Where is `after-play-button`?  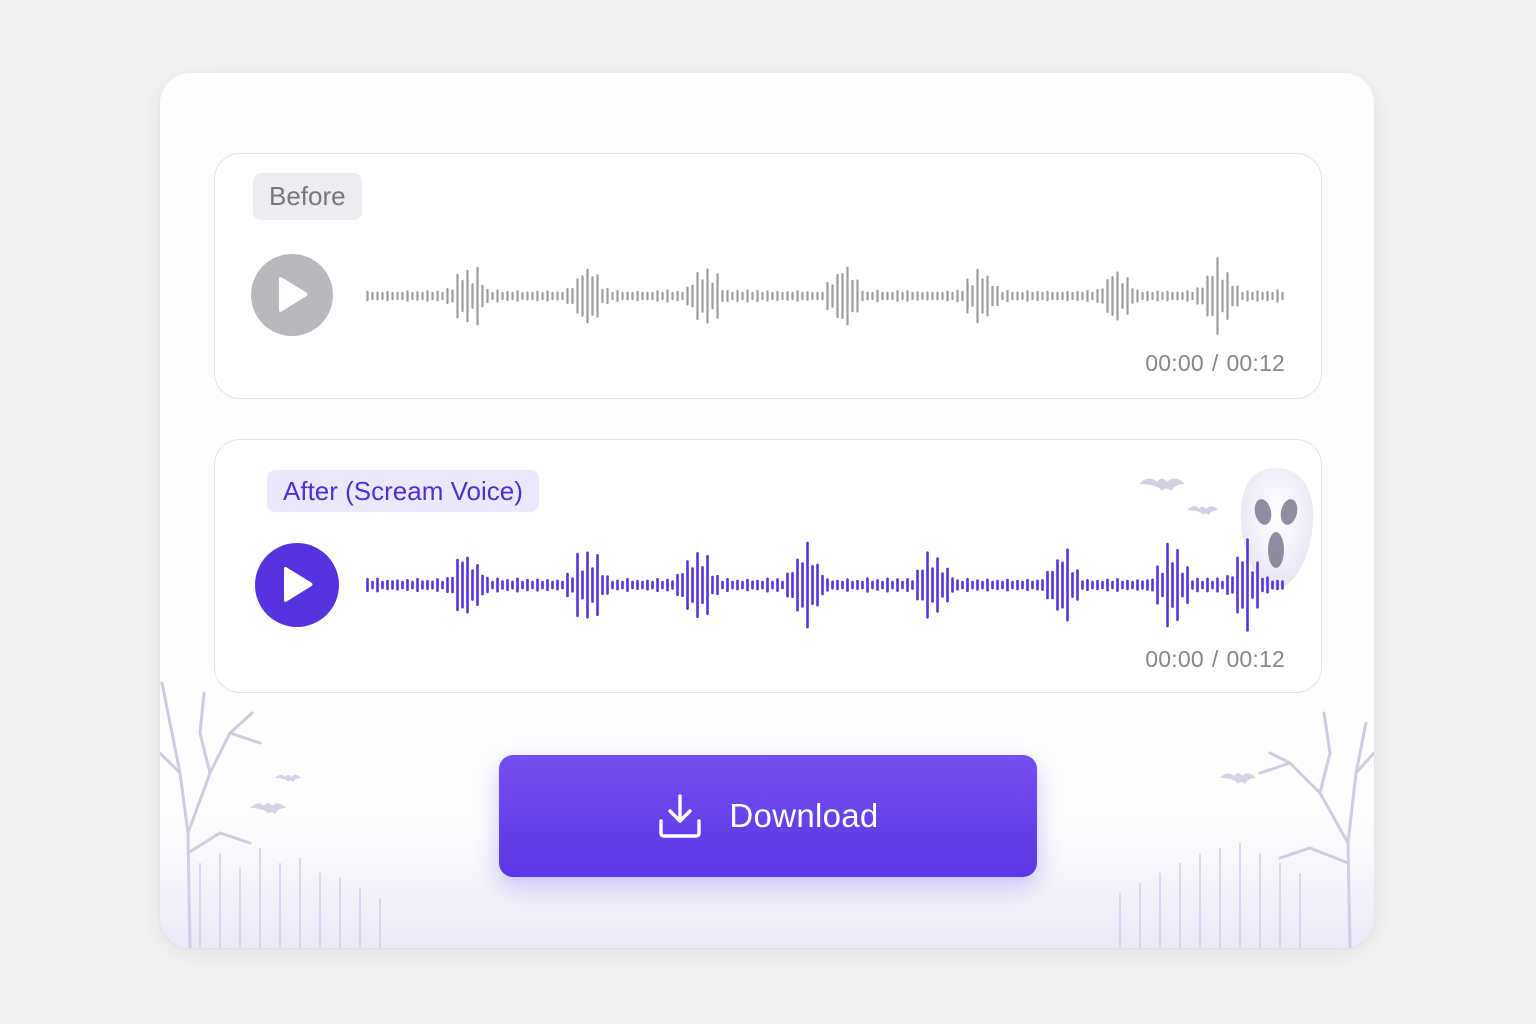
after-play-button is located at coordinates (297, 585).